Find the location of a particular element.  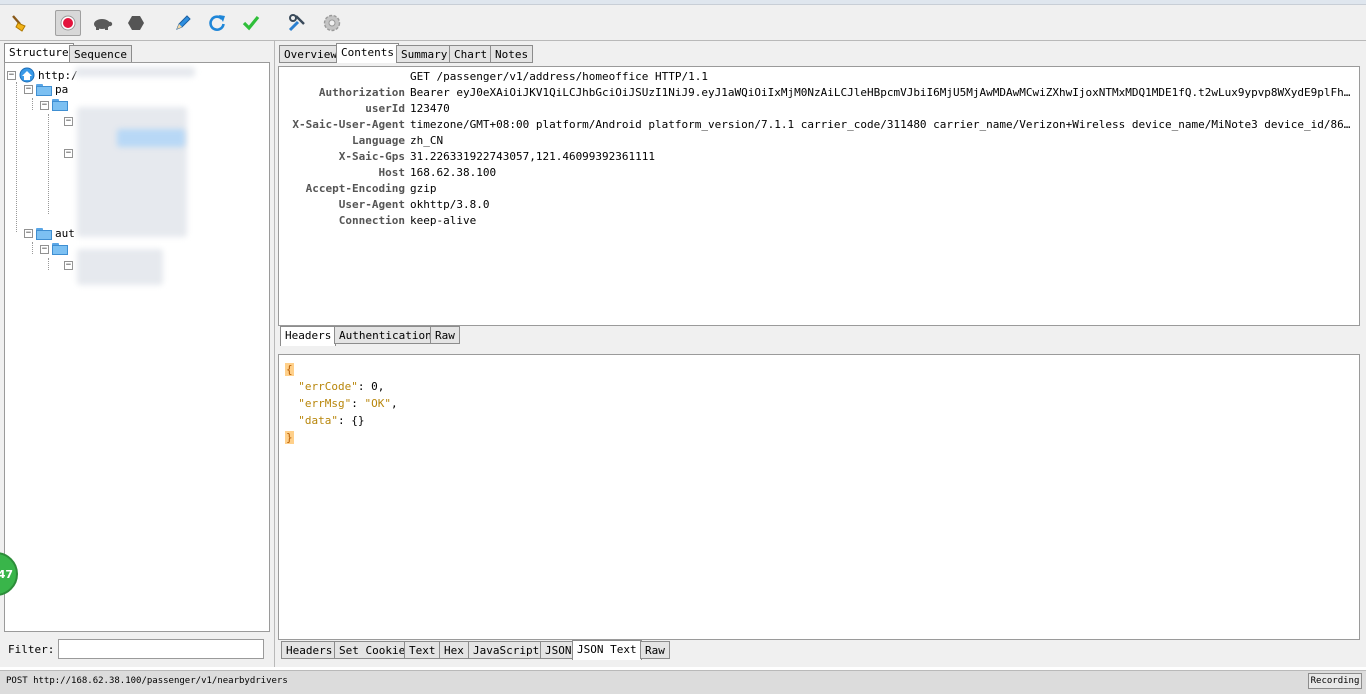

json-line: { is located at coordinates (289, 369).